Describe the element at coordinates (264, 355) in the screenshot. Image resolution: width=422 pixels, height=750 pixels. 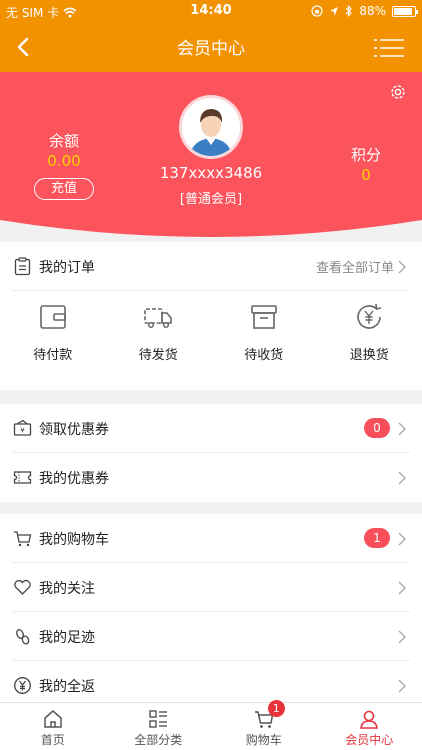
I see `order-pending-receipt-label: 待收货` at that location.